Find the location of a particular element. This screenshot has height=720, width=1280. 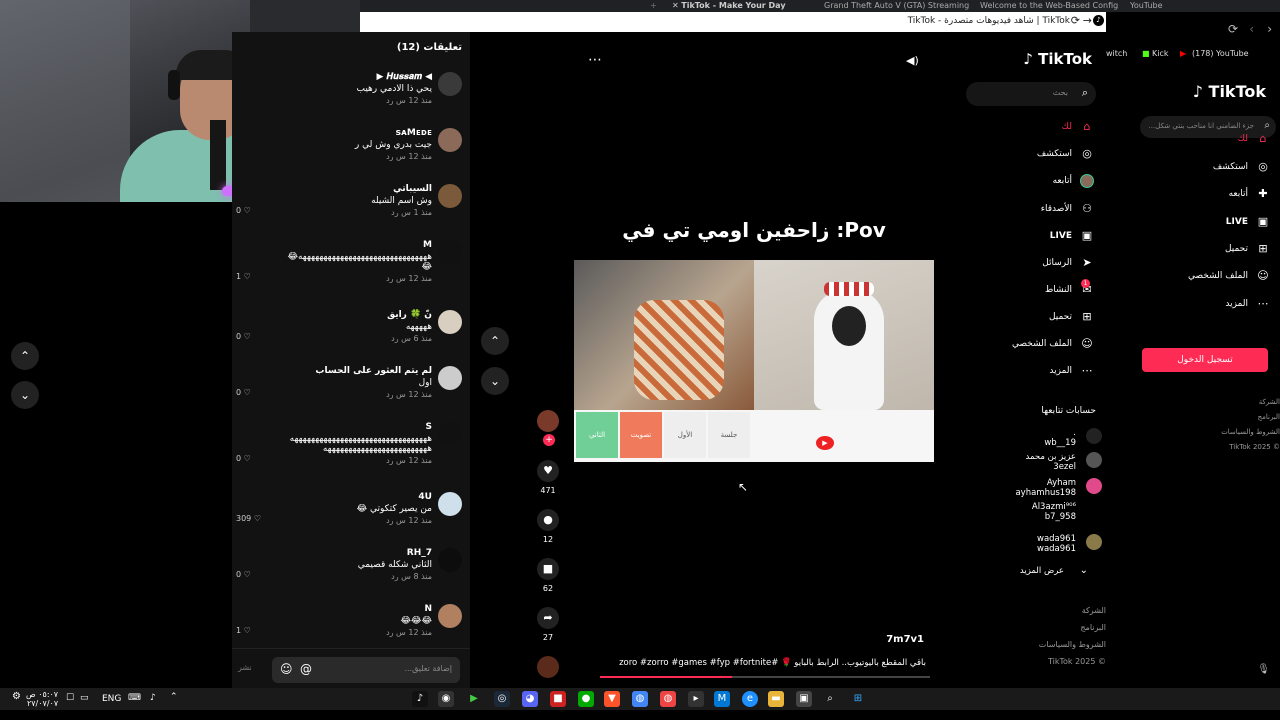

nav-item-9: ⋯ المزيد is located at coordinates (1071, 371).